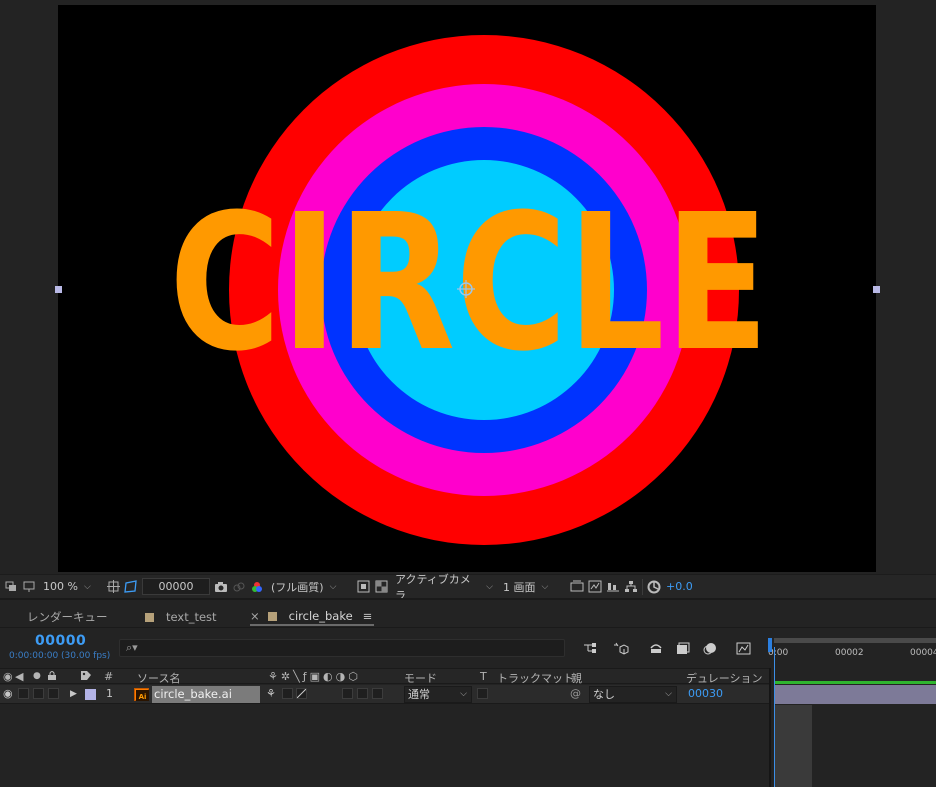  What do you see at coordinates (29, 587) in the screenshot?
I see `monitor-icon` at bounding box center [29, 587].